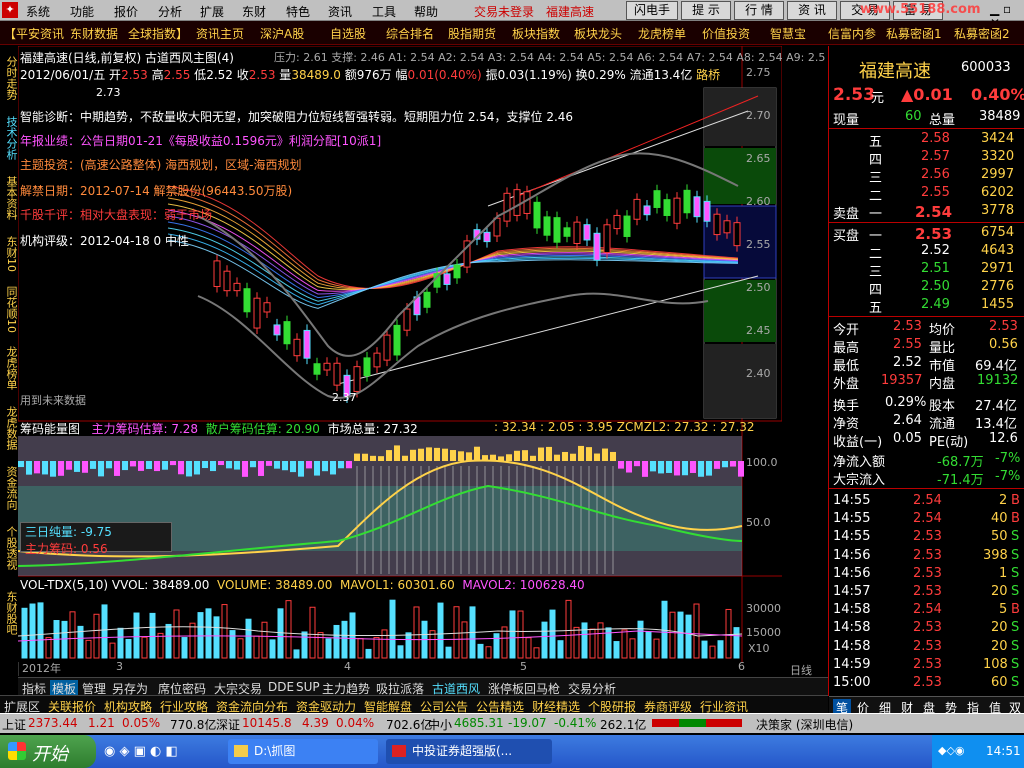 The width and height of the screenshot is (1024, 768). Describe the element at coordinates (158, 33) in the screenshot. I see `nav-item-global-index: 全球指数】` at that location.